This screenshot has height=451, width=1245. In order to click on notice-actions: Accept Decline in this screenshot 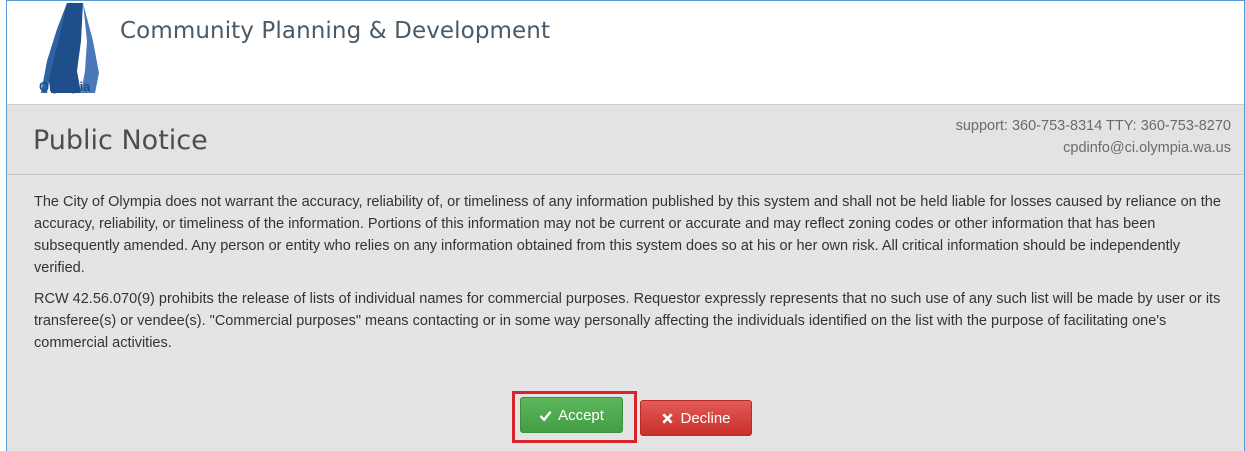, I will do `click(632, 417)`.